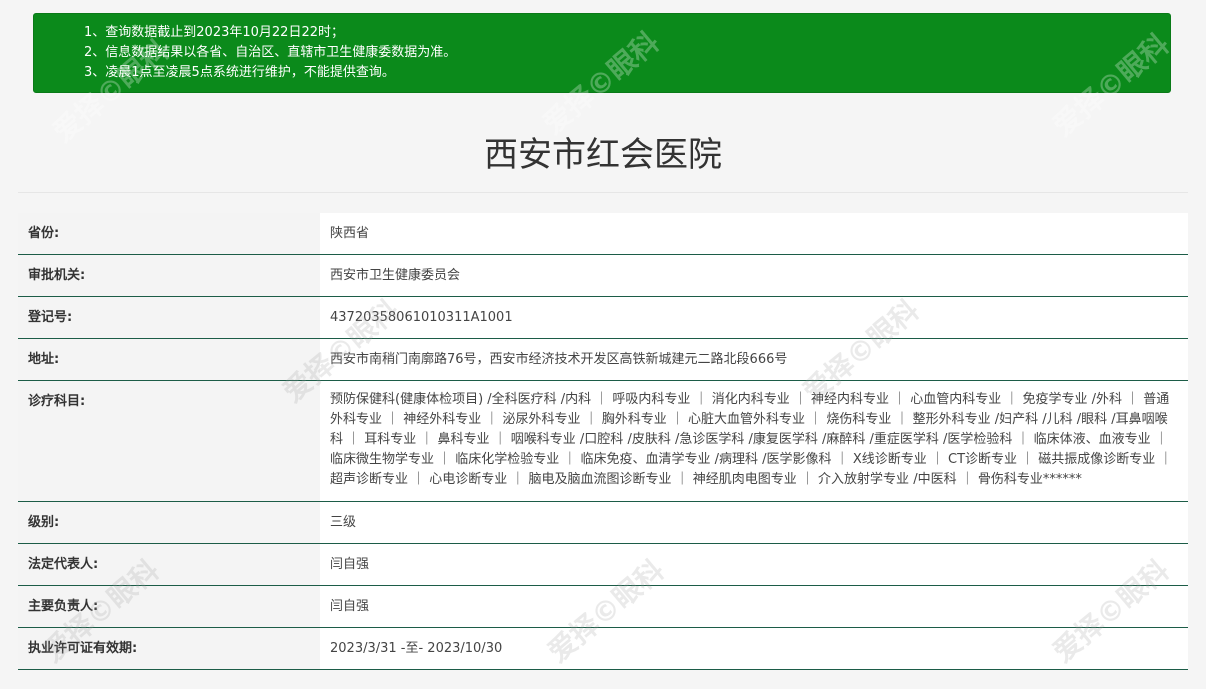  Describe the element at coordinates (169, 317) in the screenshot. I see `info-label: 登记号:` at that location.